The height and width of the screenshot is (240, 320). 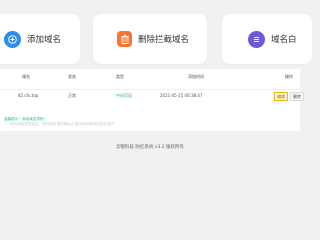 I want to click on domain-whitelist-label: 域名白, so click(x=284, y=40).